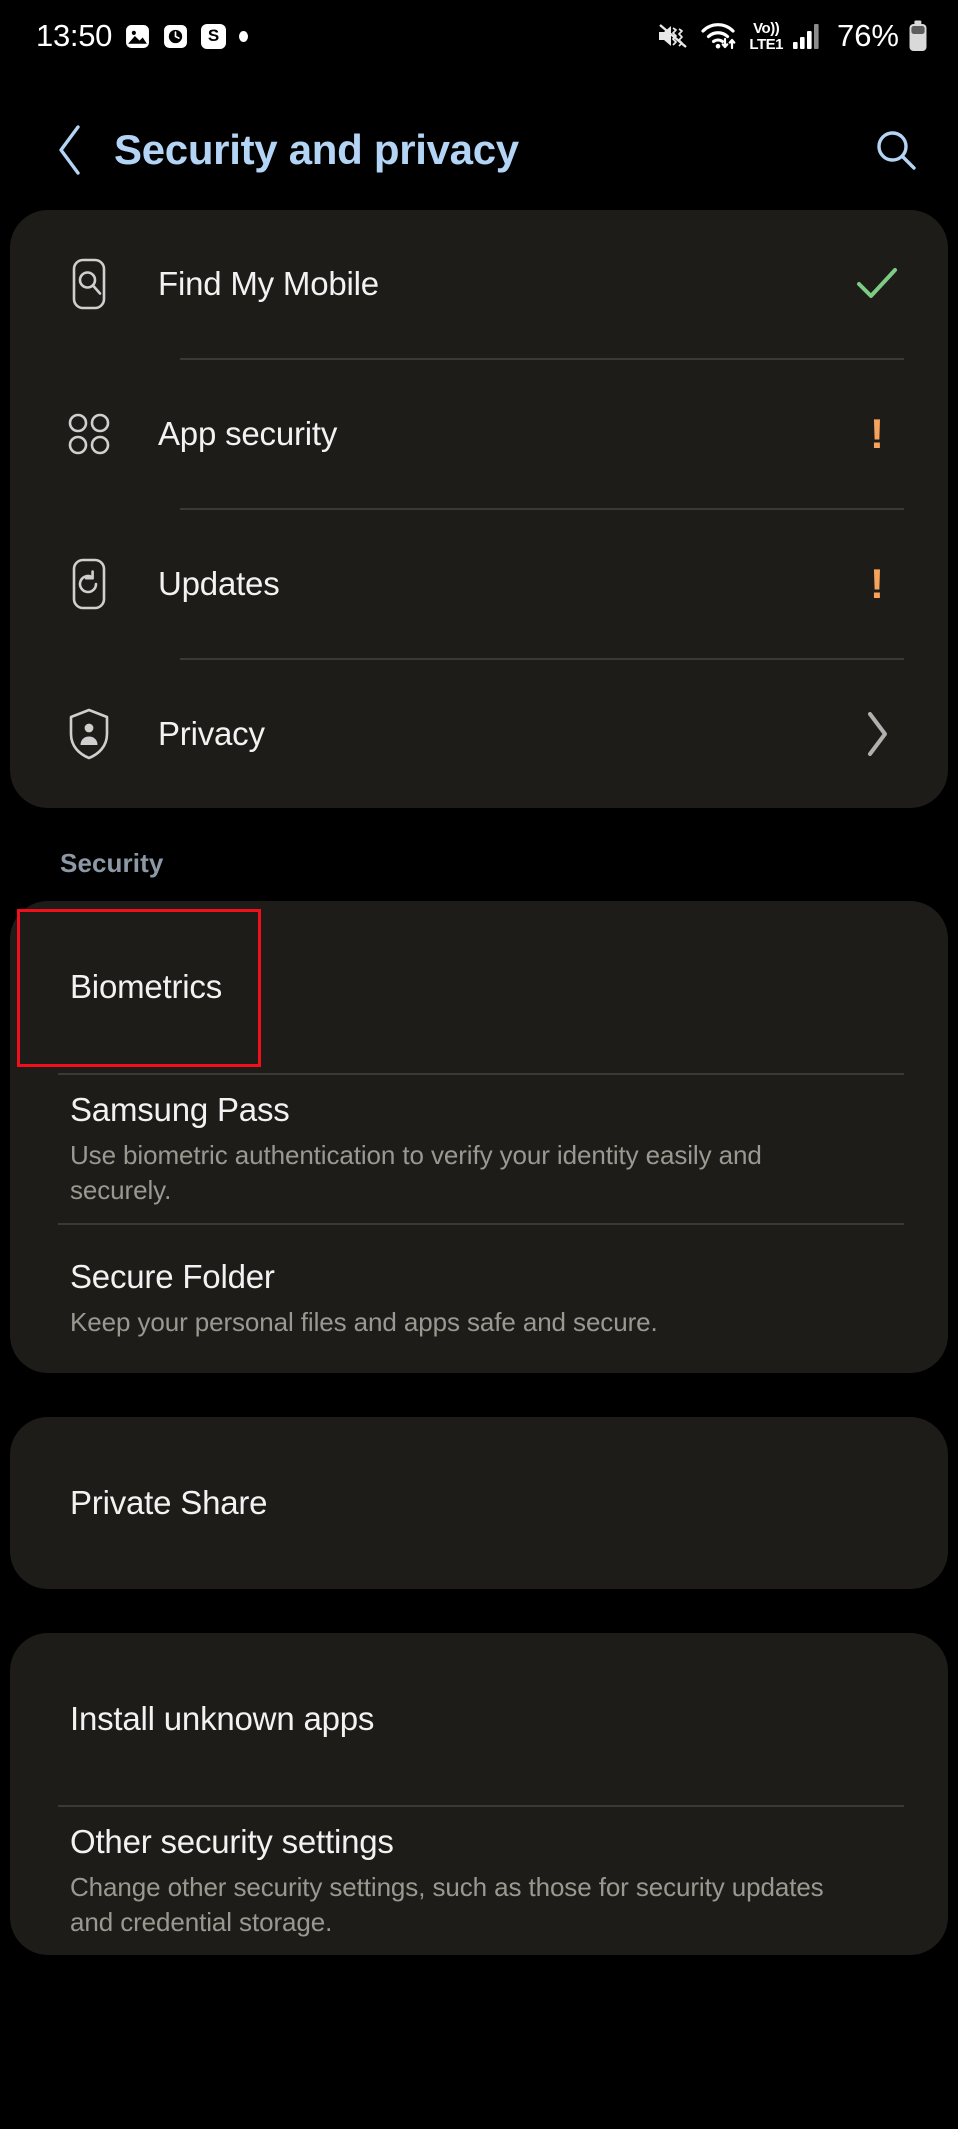 This screenshot has height=2129, width=958. What do you see at coordinates (719, 36) in the screenshot?
I see `wifi-data-transfer-icon` at bounding box center [719, 36].